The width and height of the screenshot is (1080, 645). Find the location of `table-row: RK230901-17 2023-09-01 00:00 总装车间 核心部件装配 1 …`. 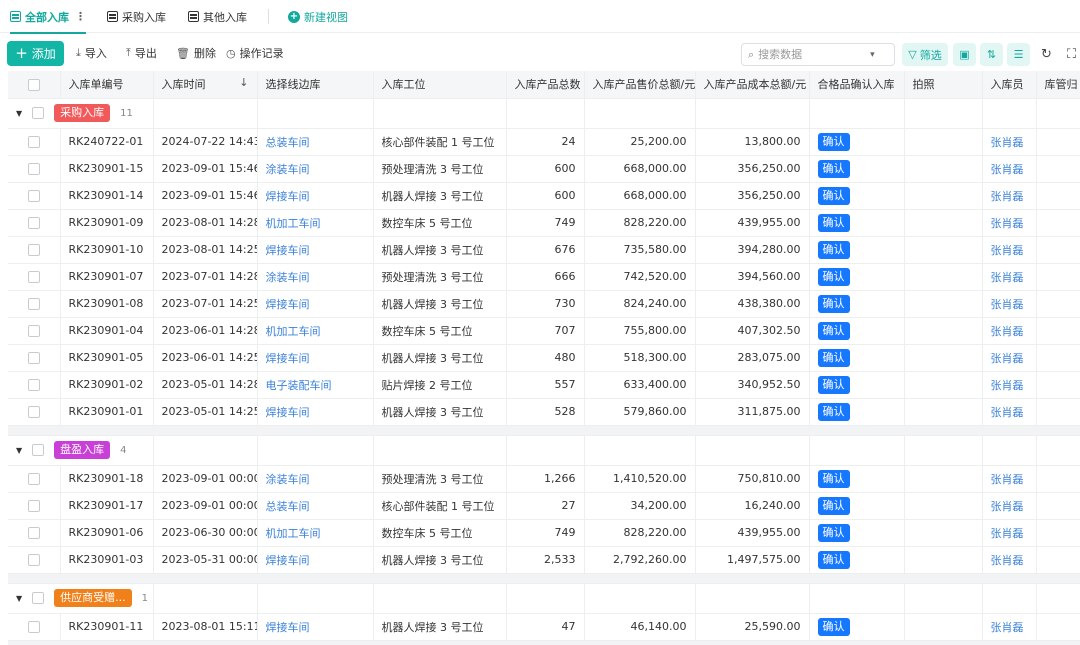

table-row: RK230901-17 2023-09-01 00:00 总装车间 核心部件装配 1 … is located at coordinates (544, 506).